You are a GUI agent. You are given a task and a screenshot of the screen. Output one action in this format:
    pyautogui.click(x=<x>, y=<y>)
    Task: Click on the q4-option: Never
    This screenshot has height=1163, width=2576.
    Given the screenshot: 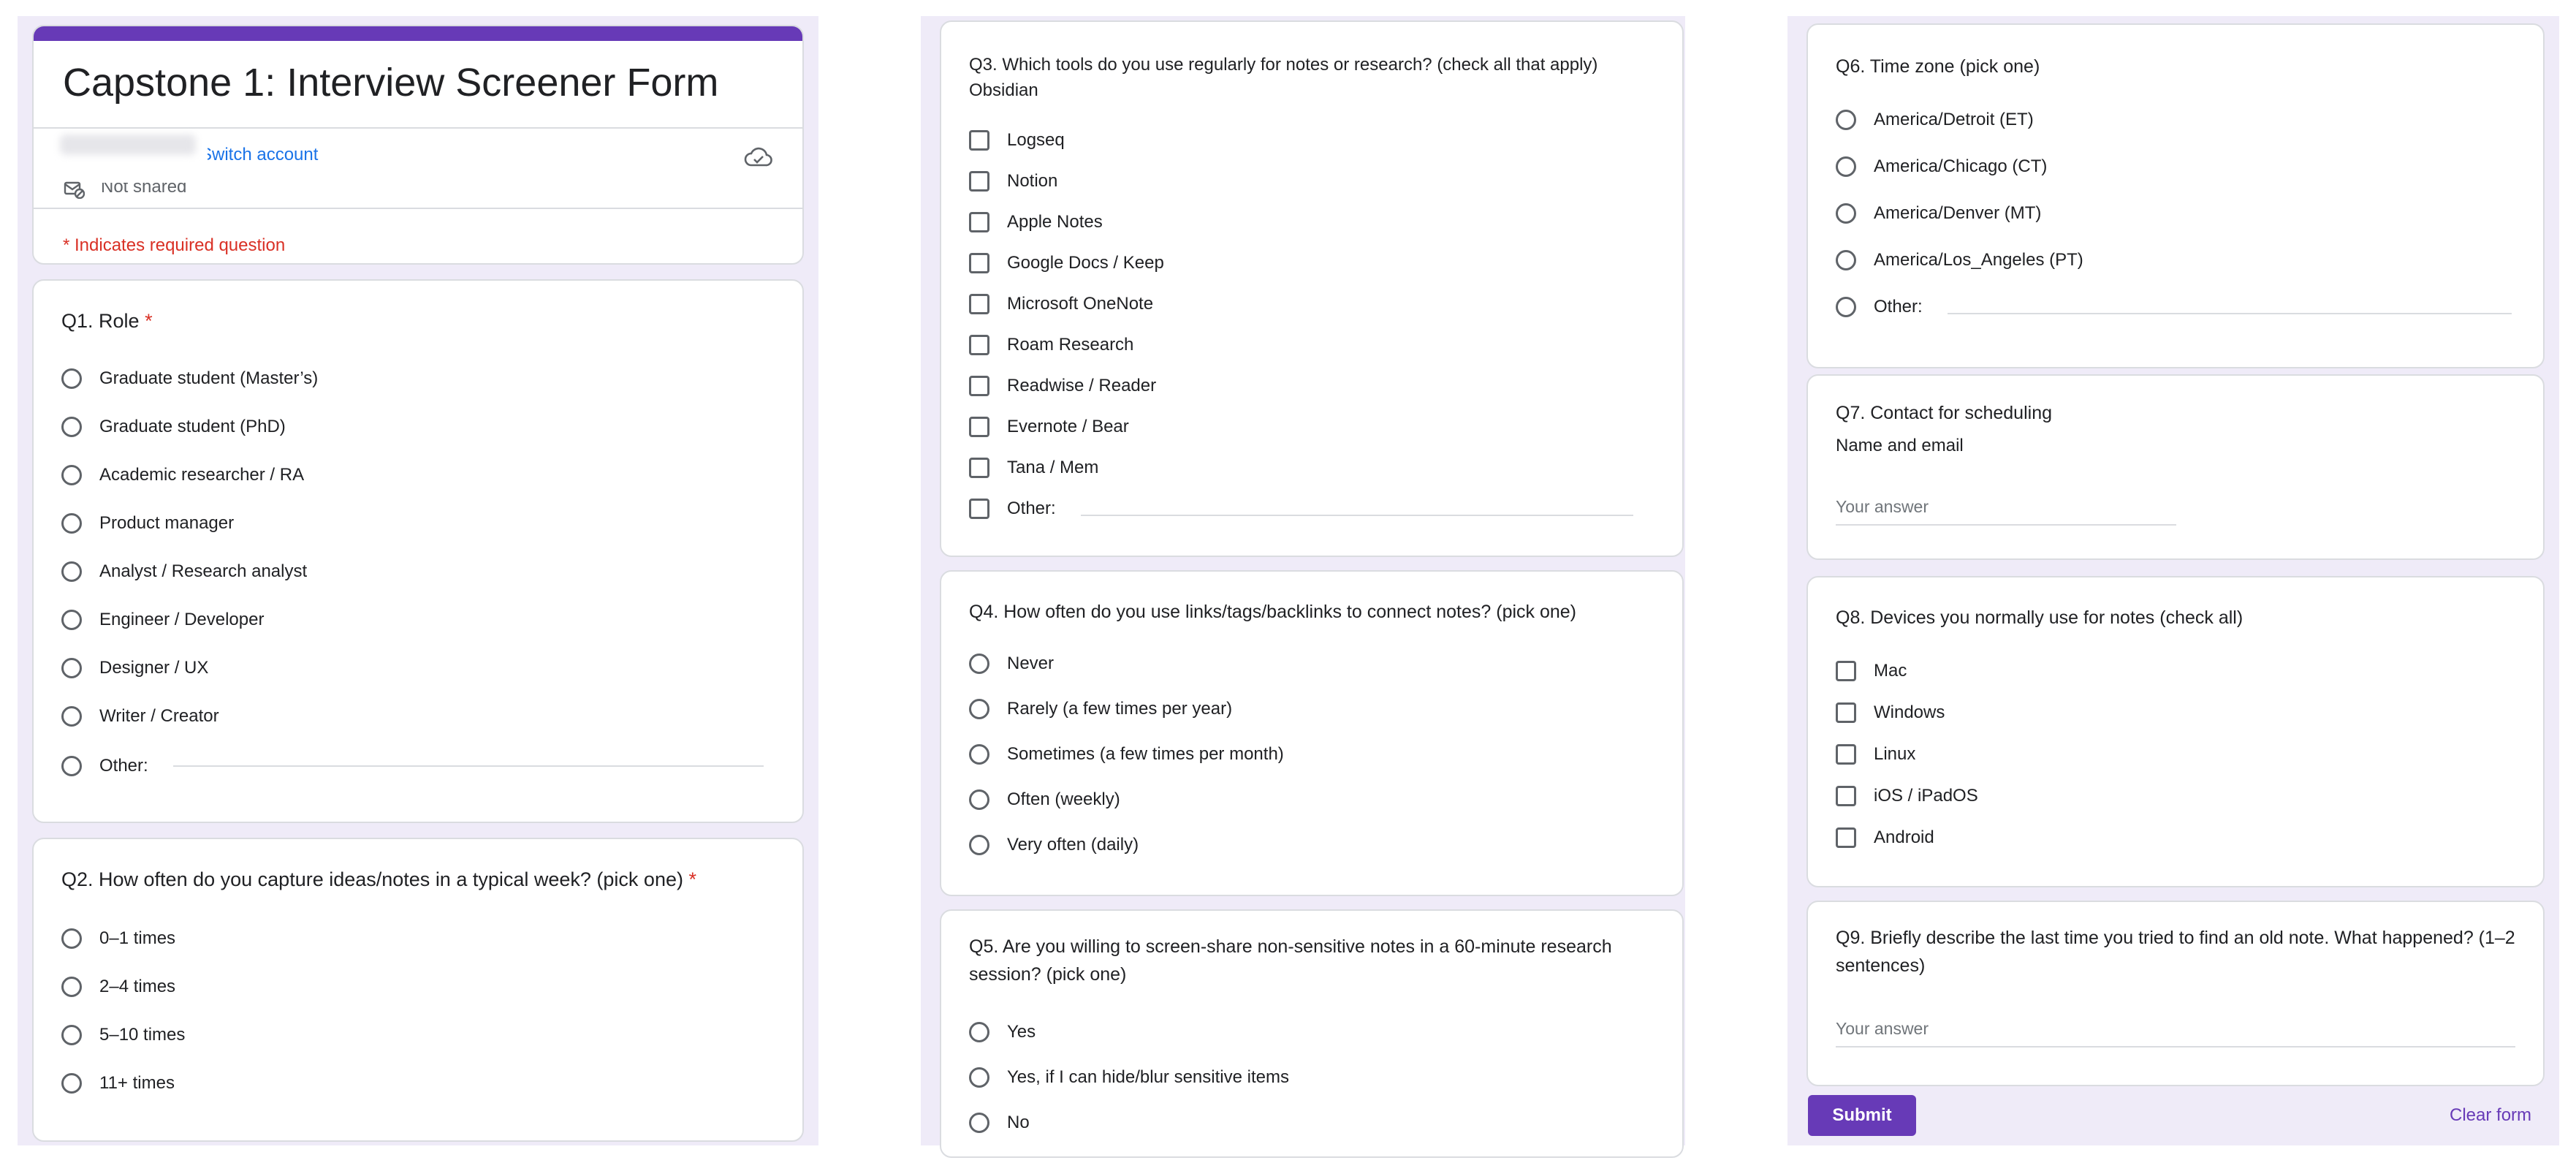 What is the action you would take?
    pyautogui.click(x=1011, y=664)
    